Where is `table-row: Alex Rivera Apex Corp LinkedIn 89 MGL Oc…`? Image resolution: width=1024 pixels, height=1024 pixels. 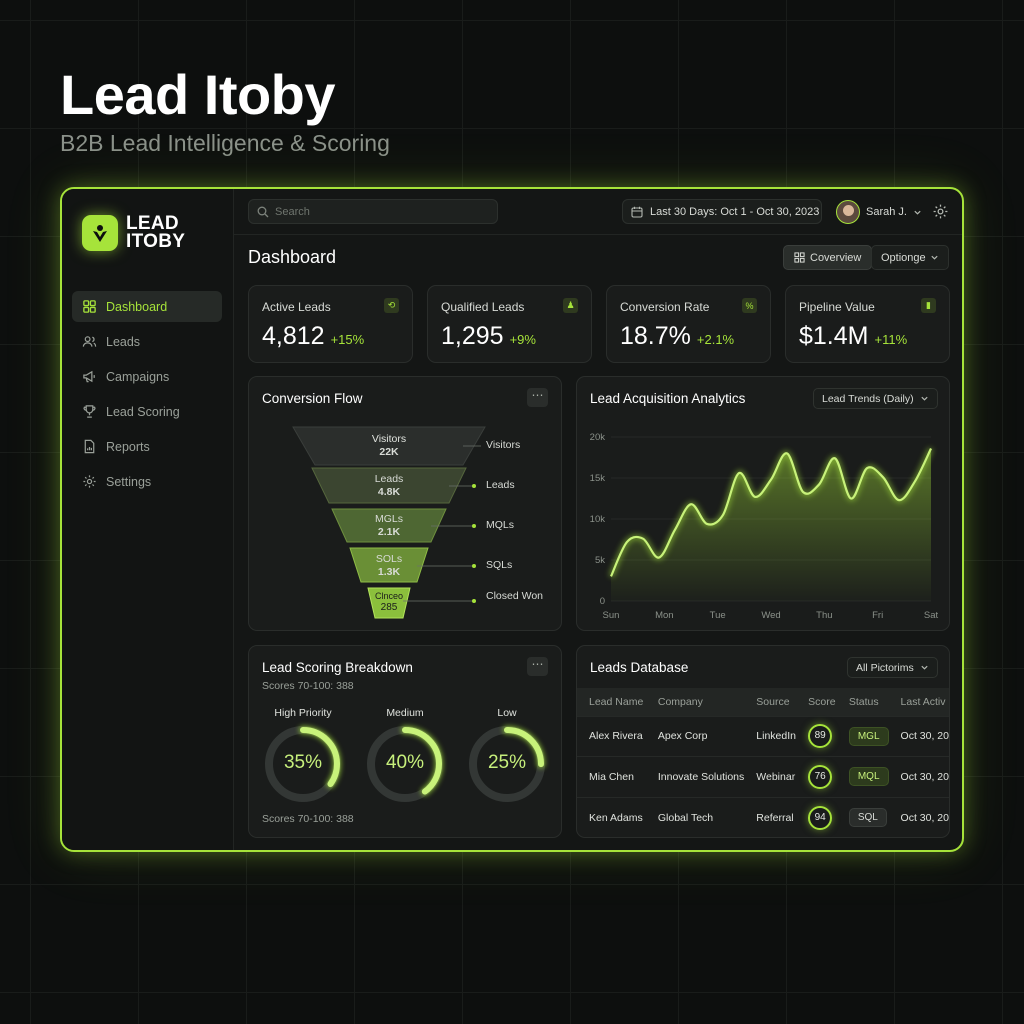 table-row: Alex Rivera Apex Corp LinkedIn 89 MGL Oc… is located at coordinates (763, 736).